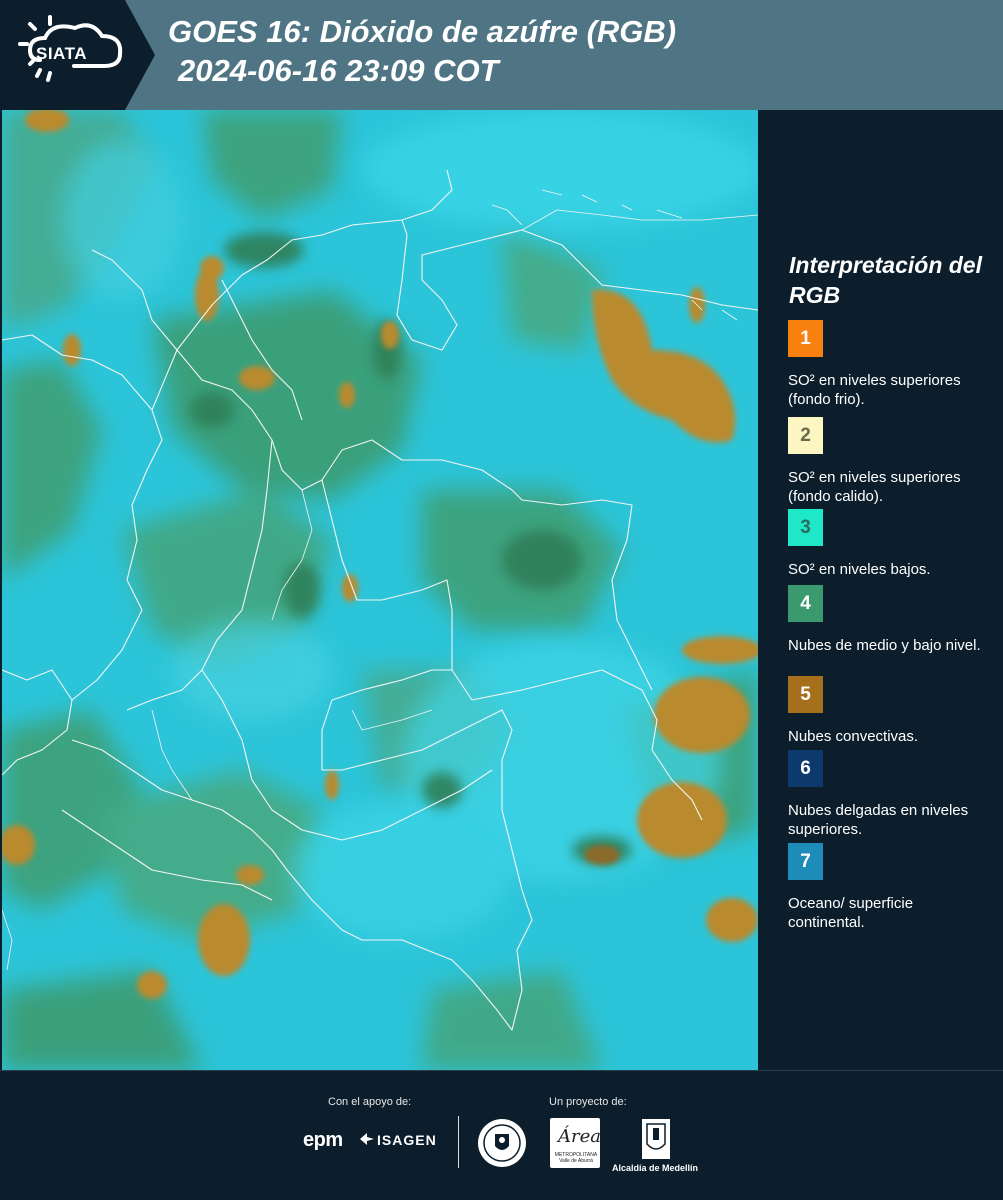 The width and height of the screenshot is (1003, 1200). Describe the element at coordinates (458, 1142) in the screenshot. I see `footer-vertical-divider` at that location.